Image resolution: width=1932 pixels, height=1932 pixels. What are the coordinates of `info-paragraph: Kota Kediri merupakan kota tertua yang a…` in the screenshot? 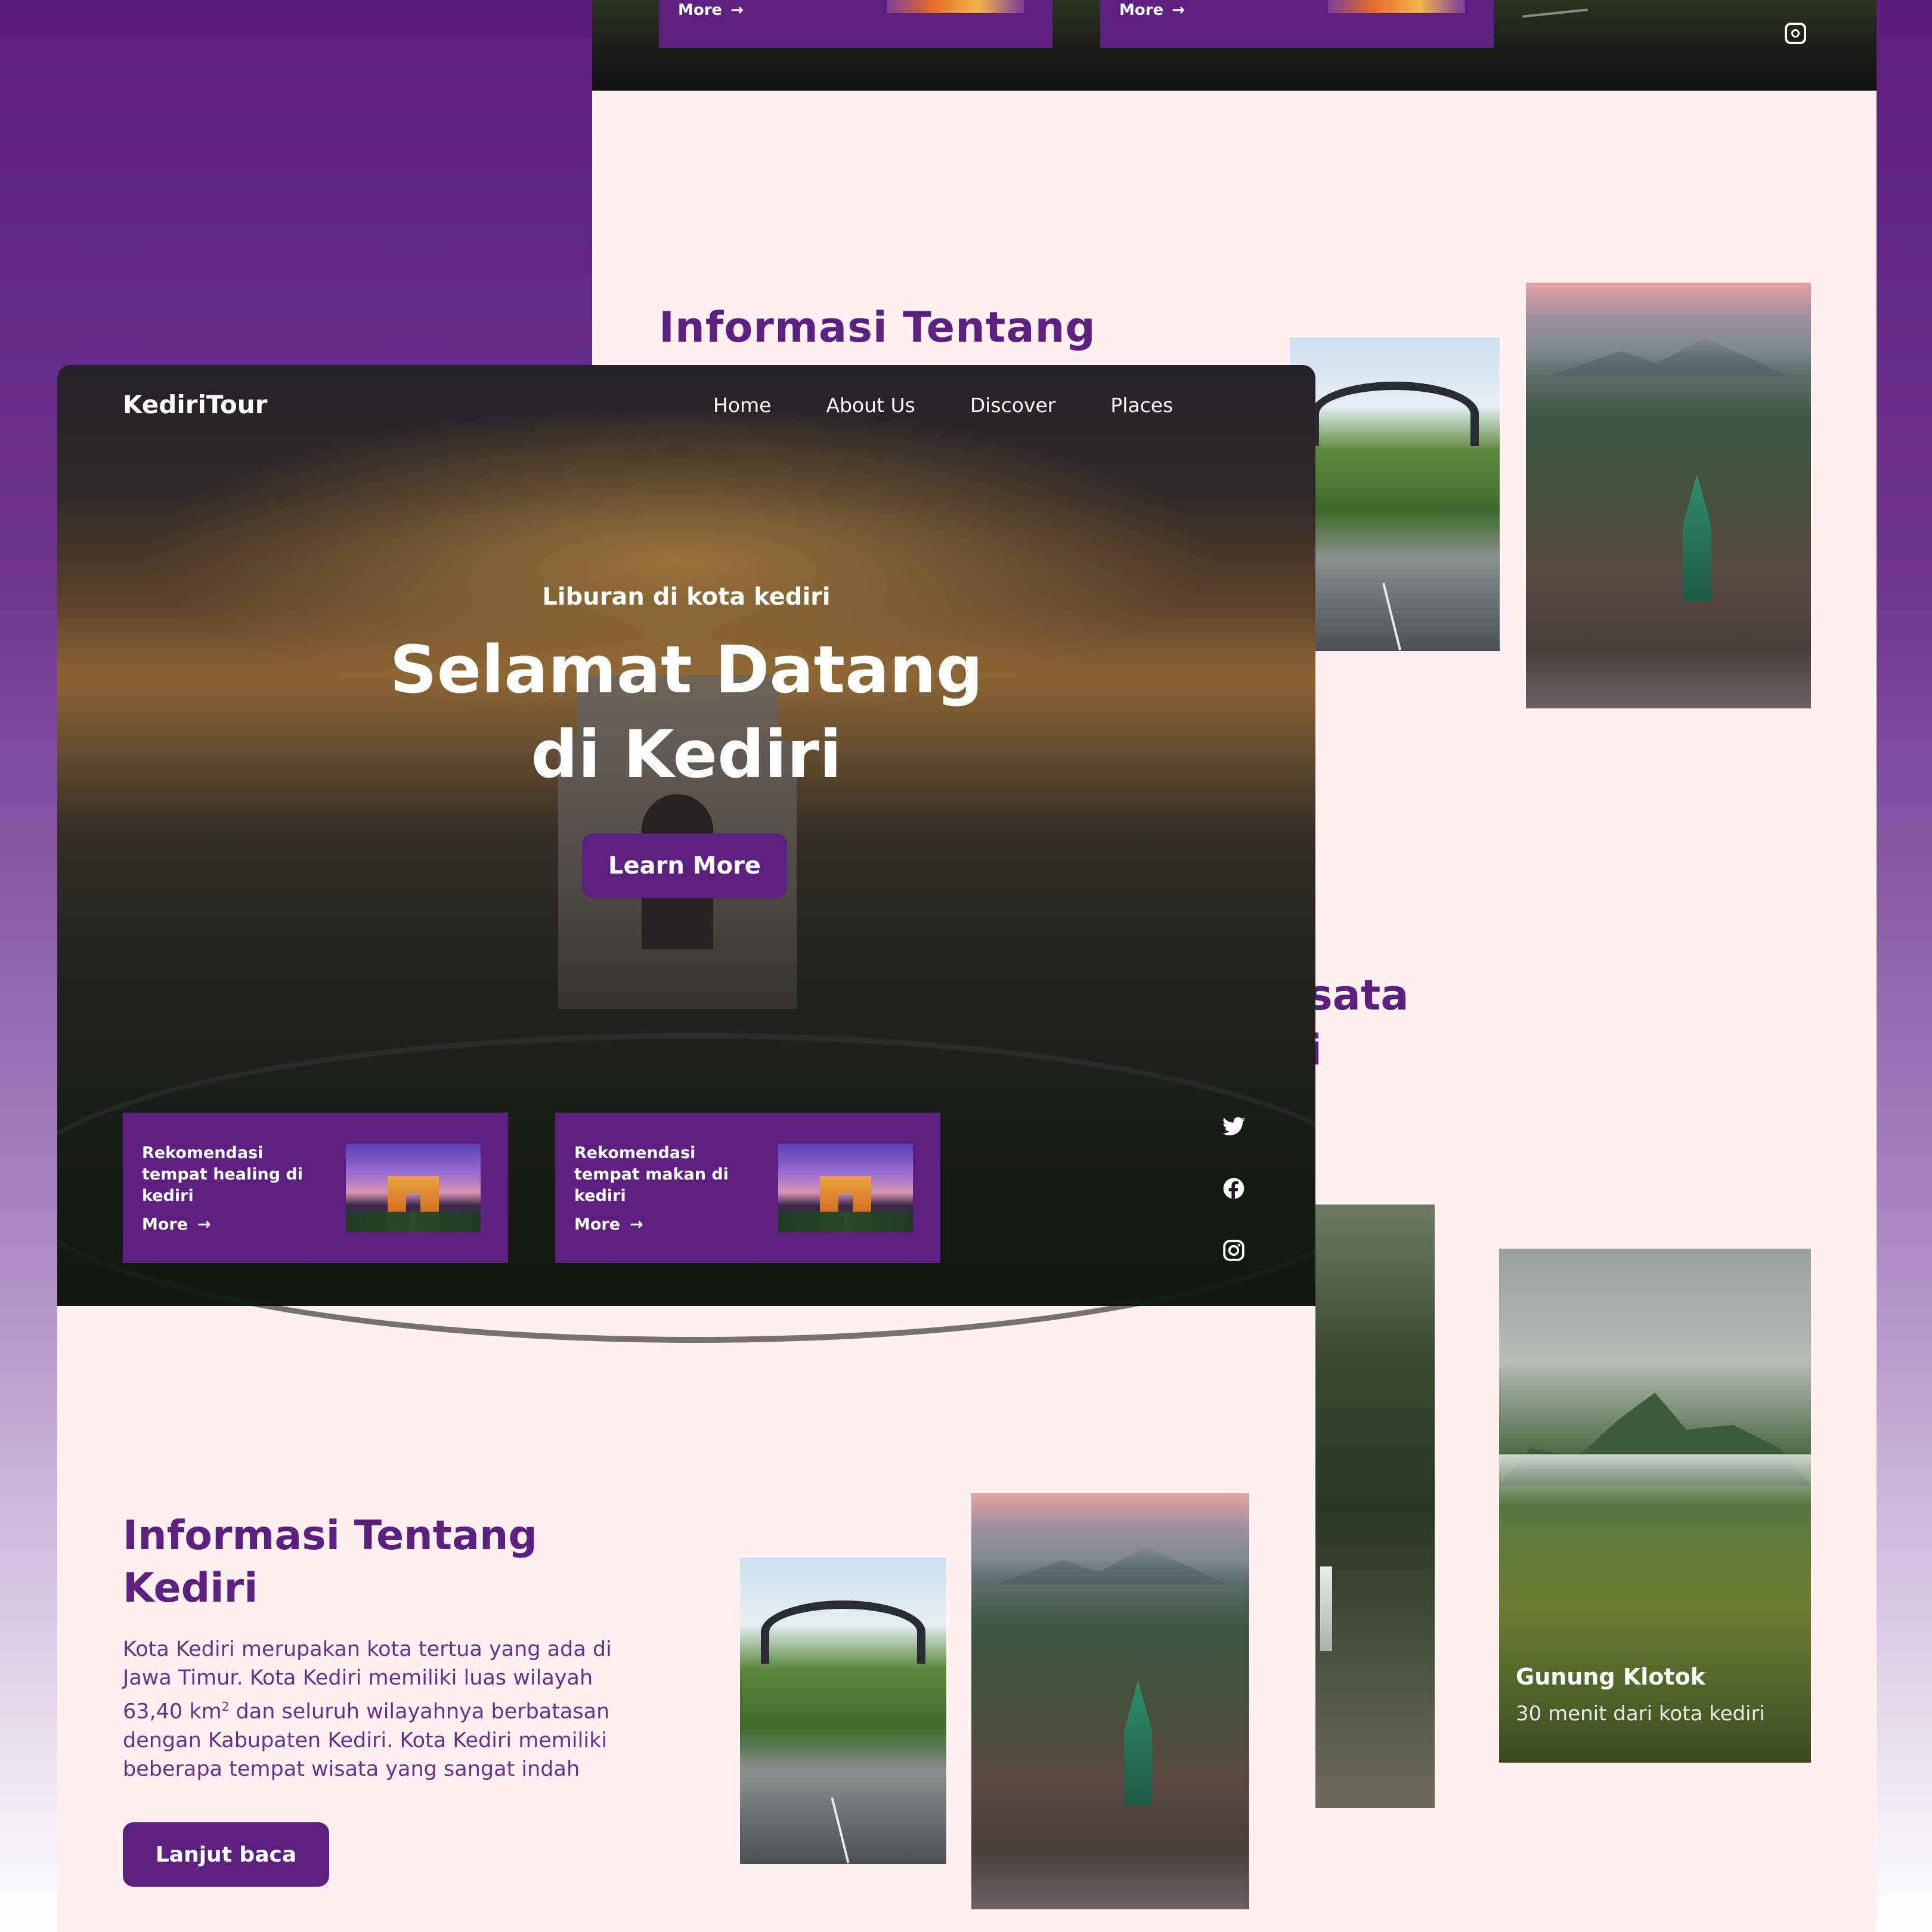 It's located at (368, 1709).